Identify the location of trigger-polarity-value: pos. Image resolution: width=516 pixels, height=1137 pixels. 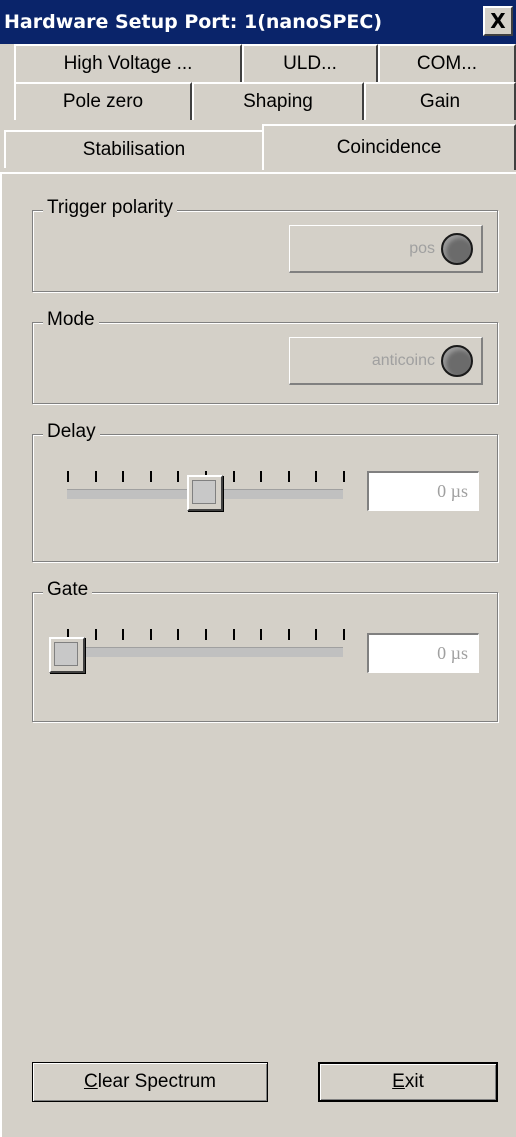
(422, 248).